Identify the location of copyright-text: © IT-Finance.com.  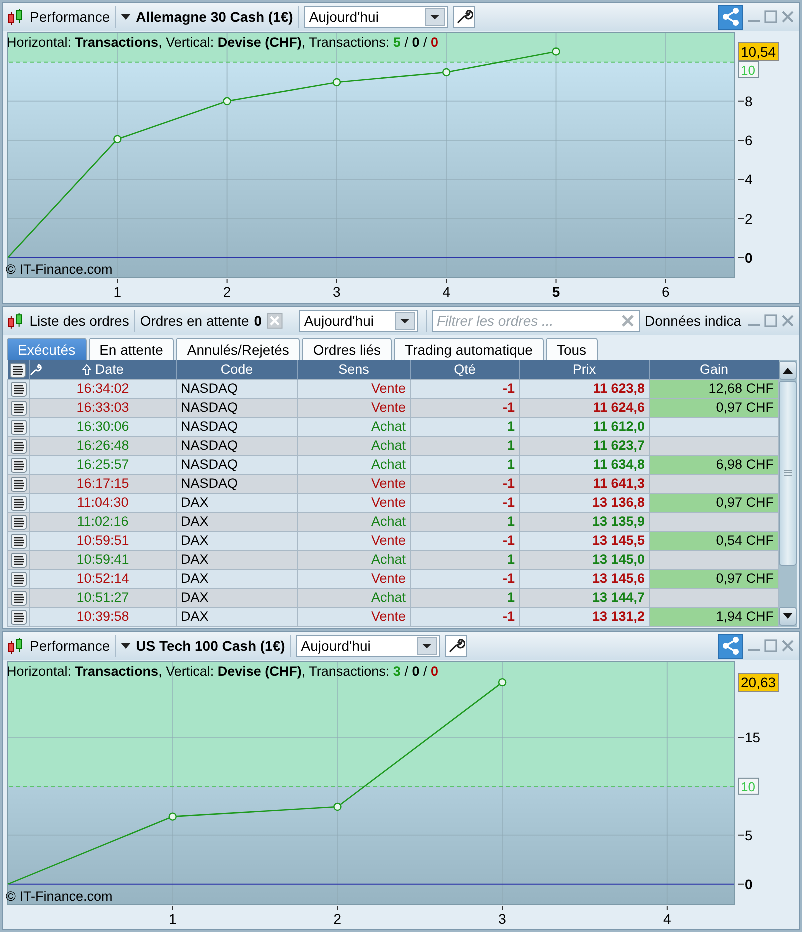
(59, 897).